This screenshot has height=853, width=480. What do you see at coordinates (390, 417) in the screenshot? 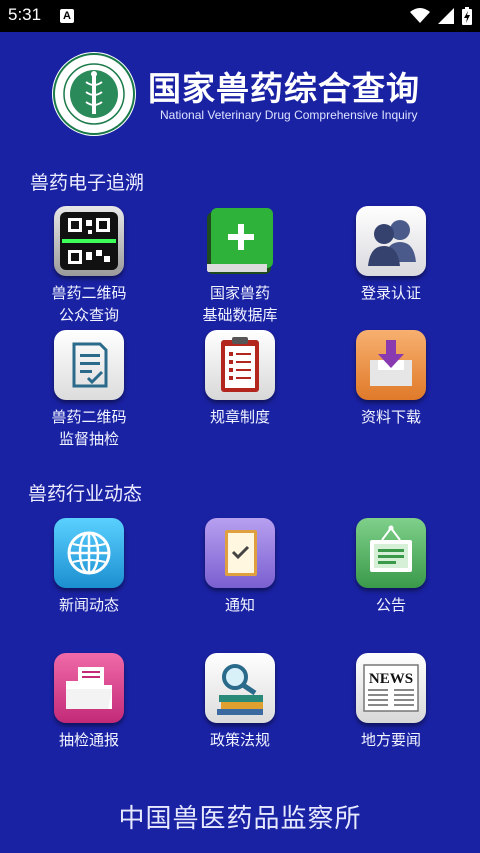
I see `tile-label: 资料下载` at bounding box center [390, 417].